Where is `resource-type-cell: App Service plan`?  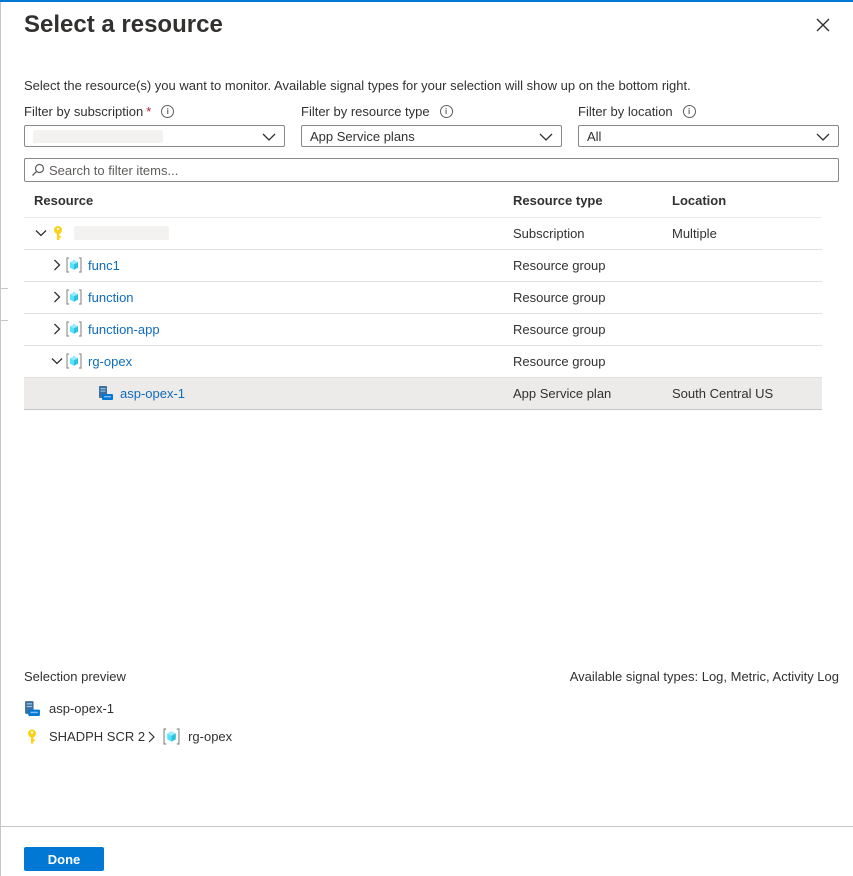
resource-type-cell: App Service plan is located at coordinates (562, 393).